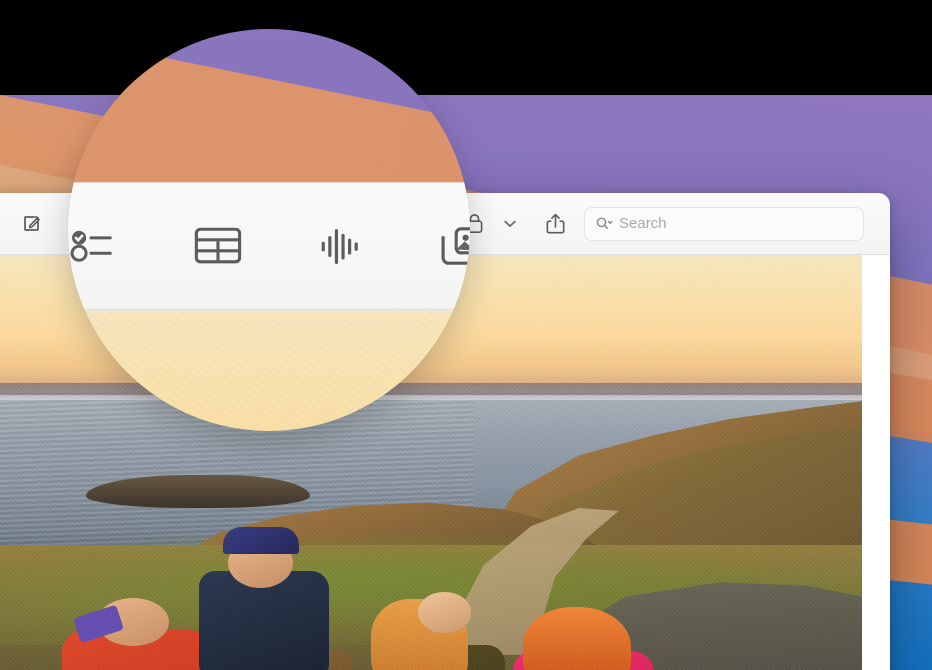 The width and height of the screenshot is (932, 670). I want to click on notes-toolbar: Aa, so click(269, 246).